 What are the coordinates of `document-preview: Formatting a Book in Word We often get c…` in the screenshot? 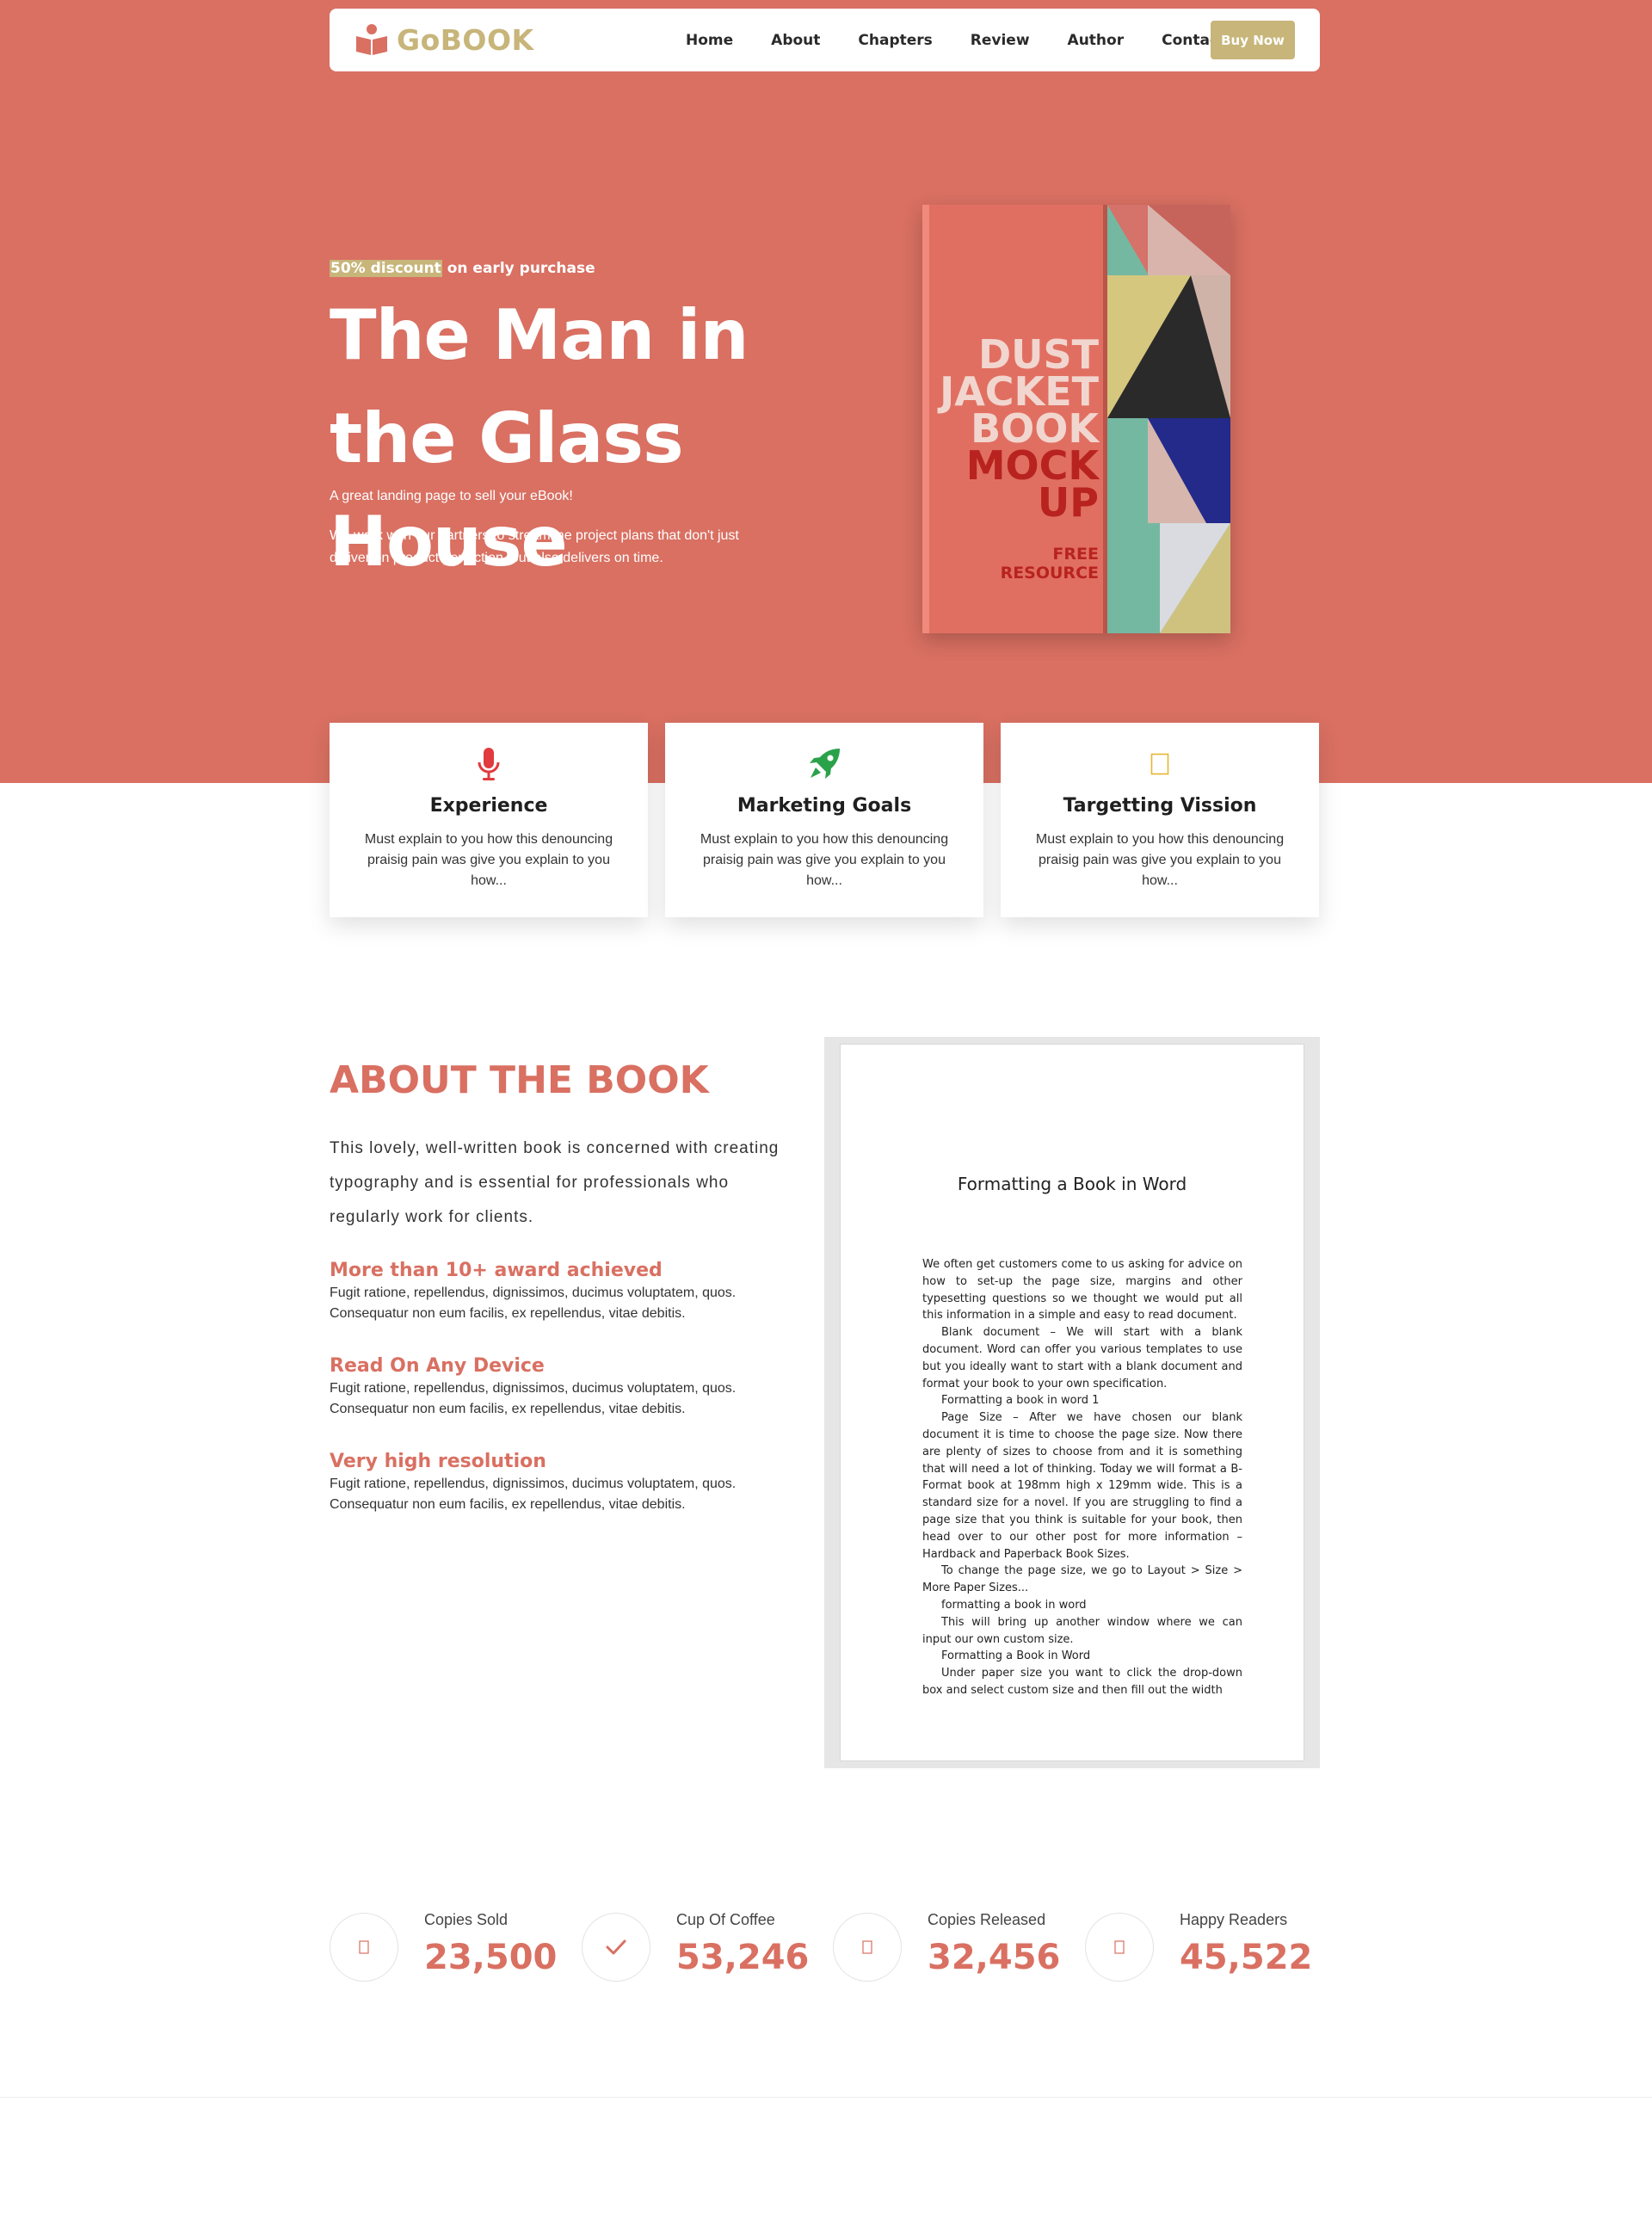 It's located at (1072, 1402).